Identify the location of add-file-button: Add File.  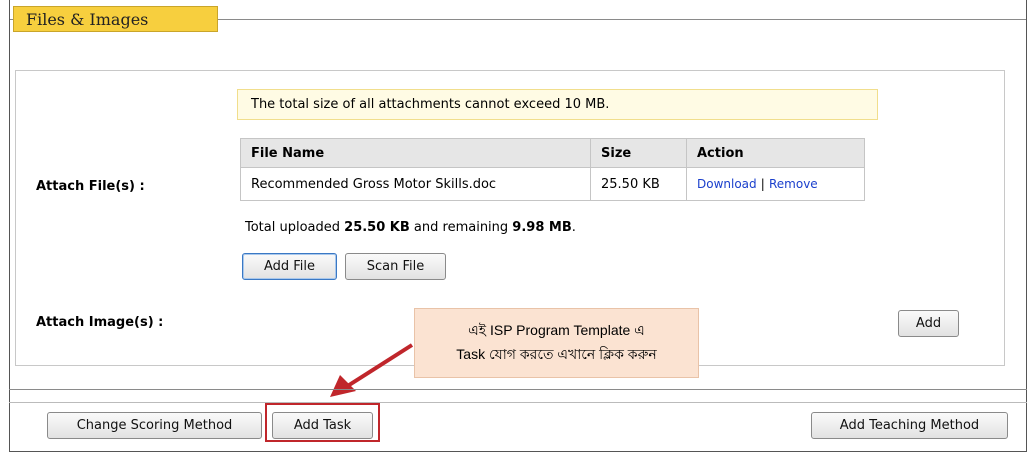
(289, 266).